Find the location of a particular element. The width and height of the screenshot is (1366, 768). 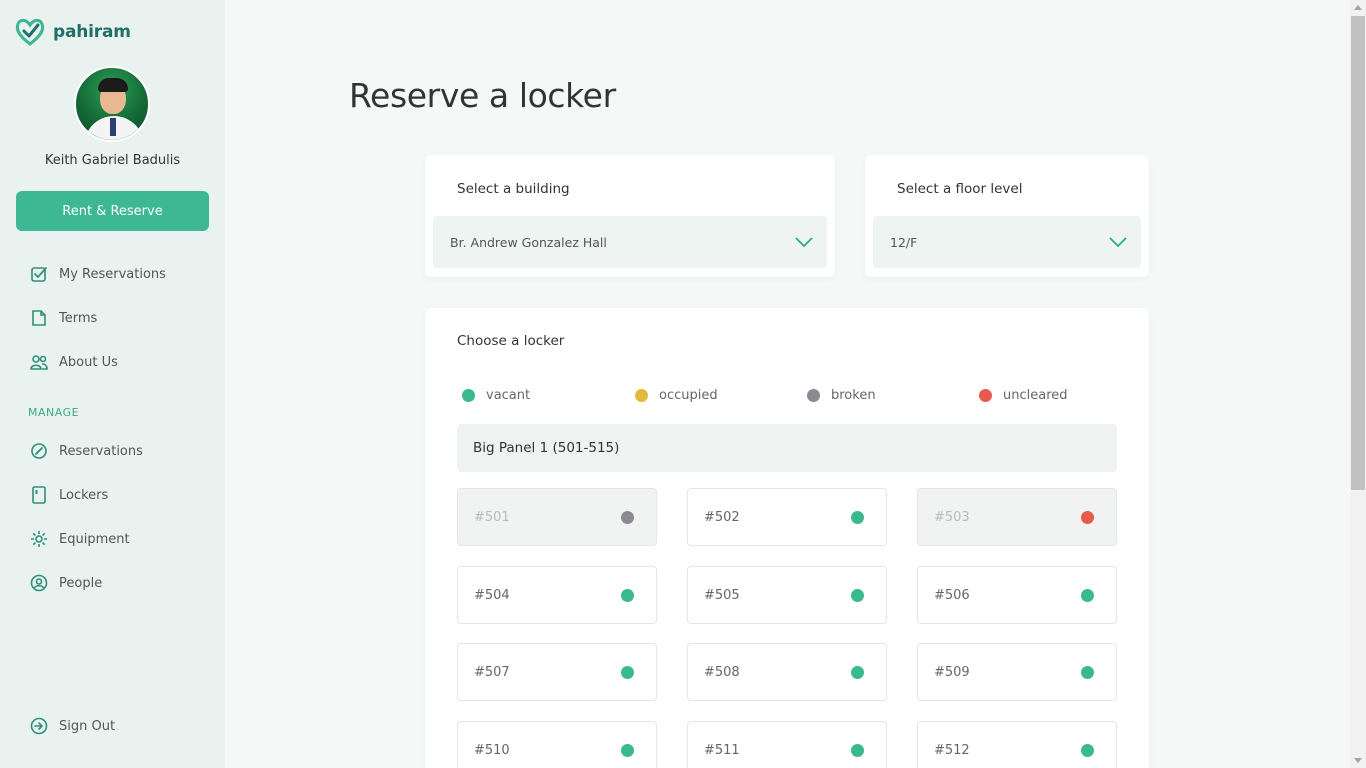

scroll-up-arrow-icon is located at coordinates (1358, 7).